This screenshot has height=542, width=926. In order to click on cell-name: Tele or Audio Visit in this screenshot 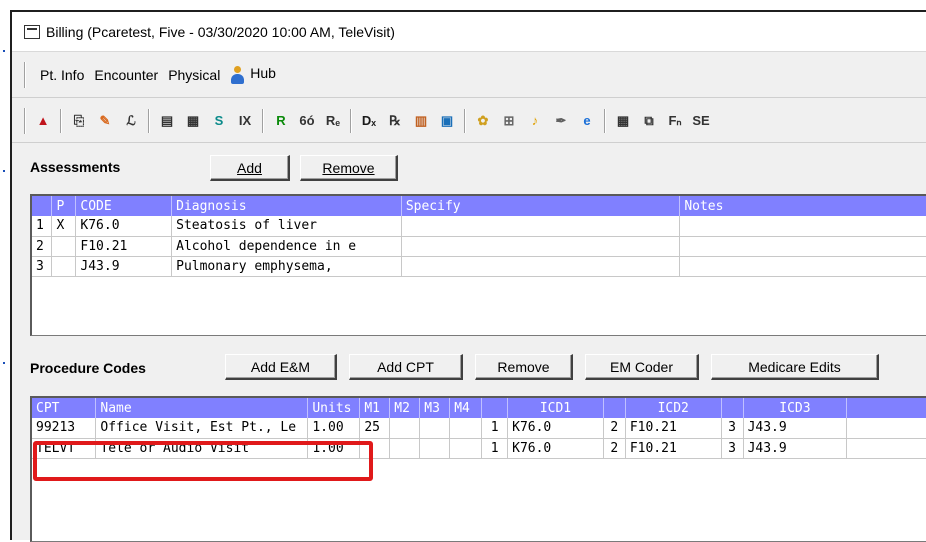, I will do `click(202, 448)`.